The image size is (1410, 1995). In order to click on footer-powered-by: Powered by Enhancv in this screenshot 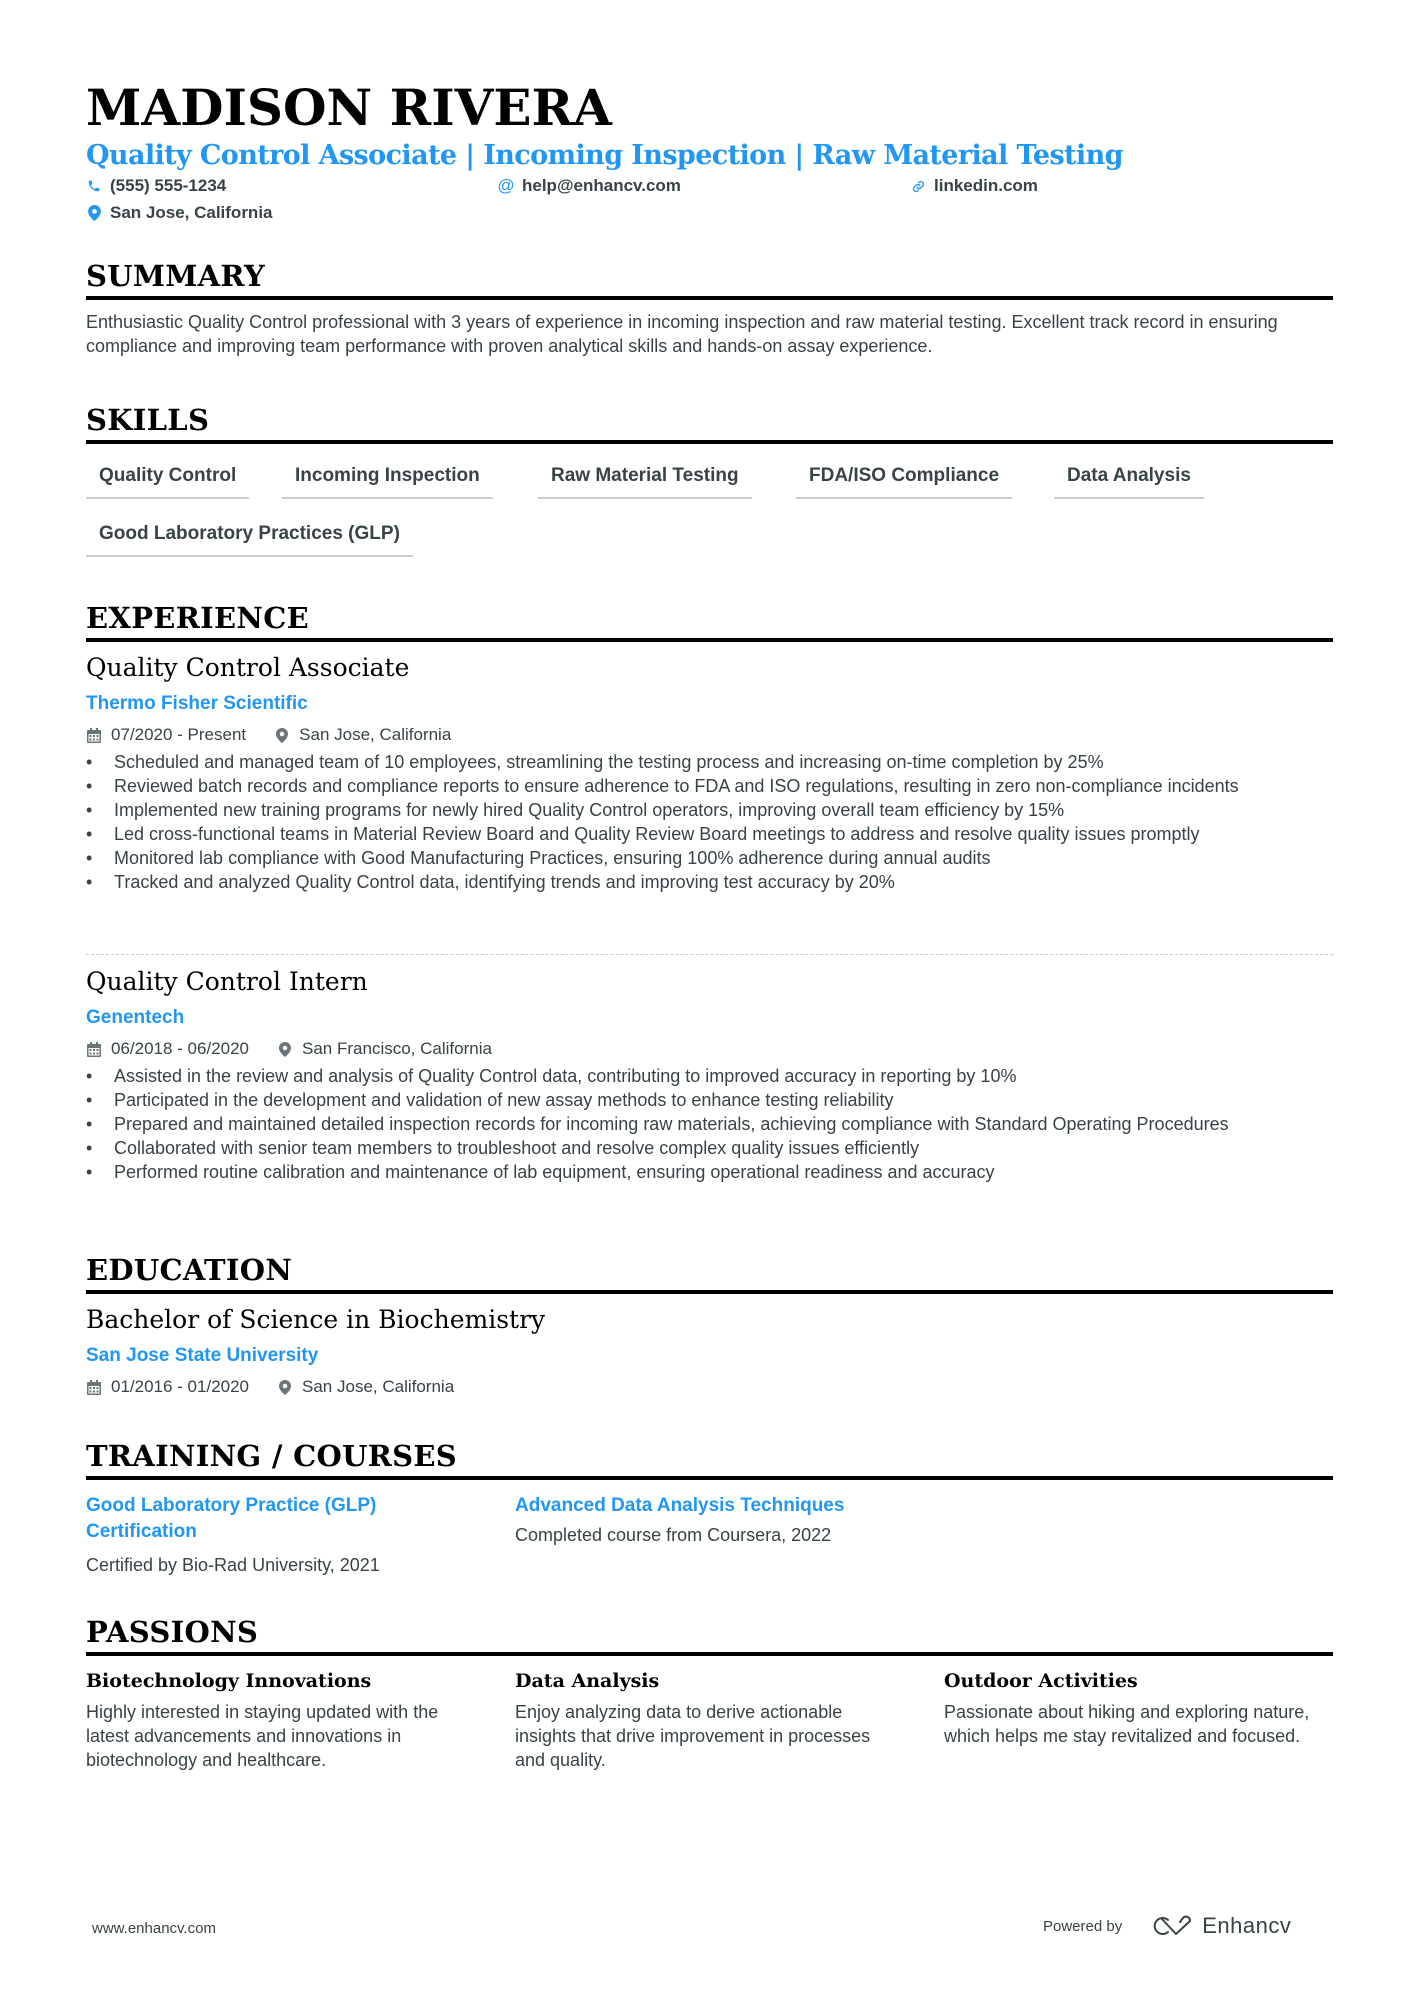, I will do `click(1167, 1926)`.